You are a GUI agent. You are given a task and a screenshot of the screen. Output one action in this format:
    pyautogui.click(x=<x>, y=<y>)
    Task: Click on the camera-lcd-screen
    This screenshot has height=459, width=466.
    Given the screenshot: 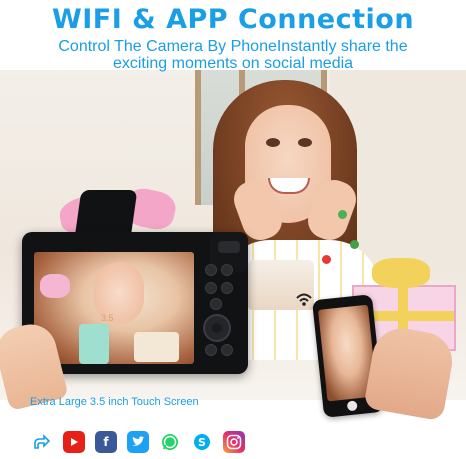 What is the action you would take?
    pyautogui.click(x=114, y=308)
    